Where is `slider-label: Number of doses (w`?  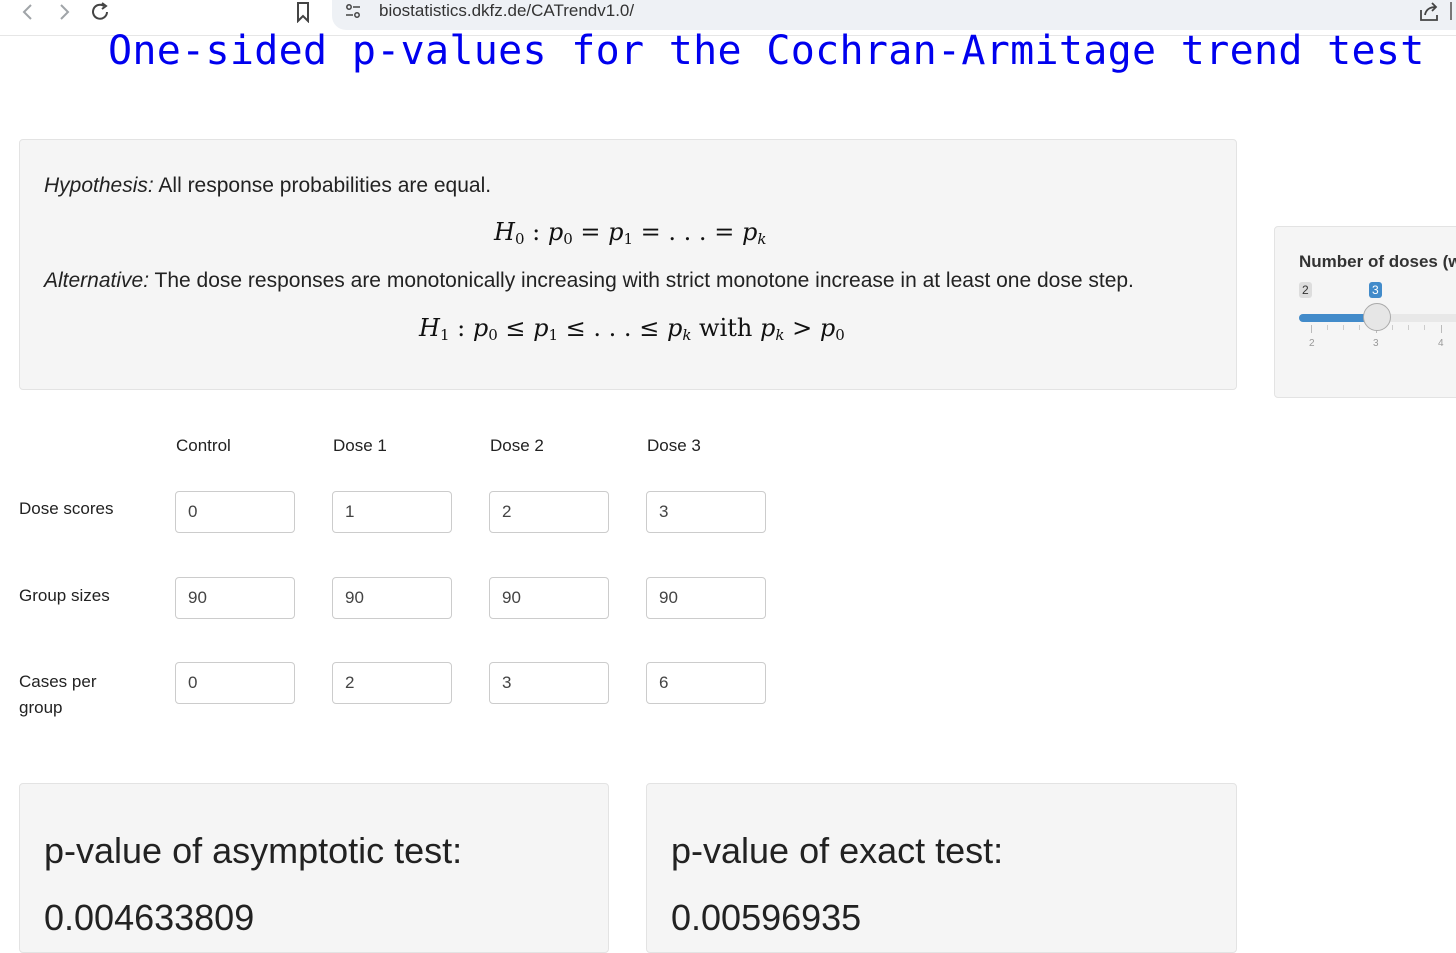 slider-label: Number of doses (w is located at coordinates (1377, 261).